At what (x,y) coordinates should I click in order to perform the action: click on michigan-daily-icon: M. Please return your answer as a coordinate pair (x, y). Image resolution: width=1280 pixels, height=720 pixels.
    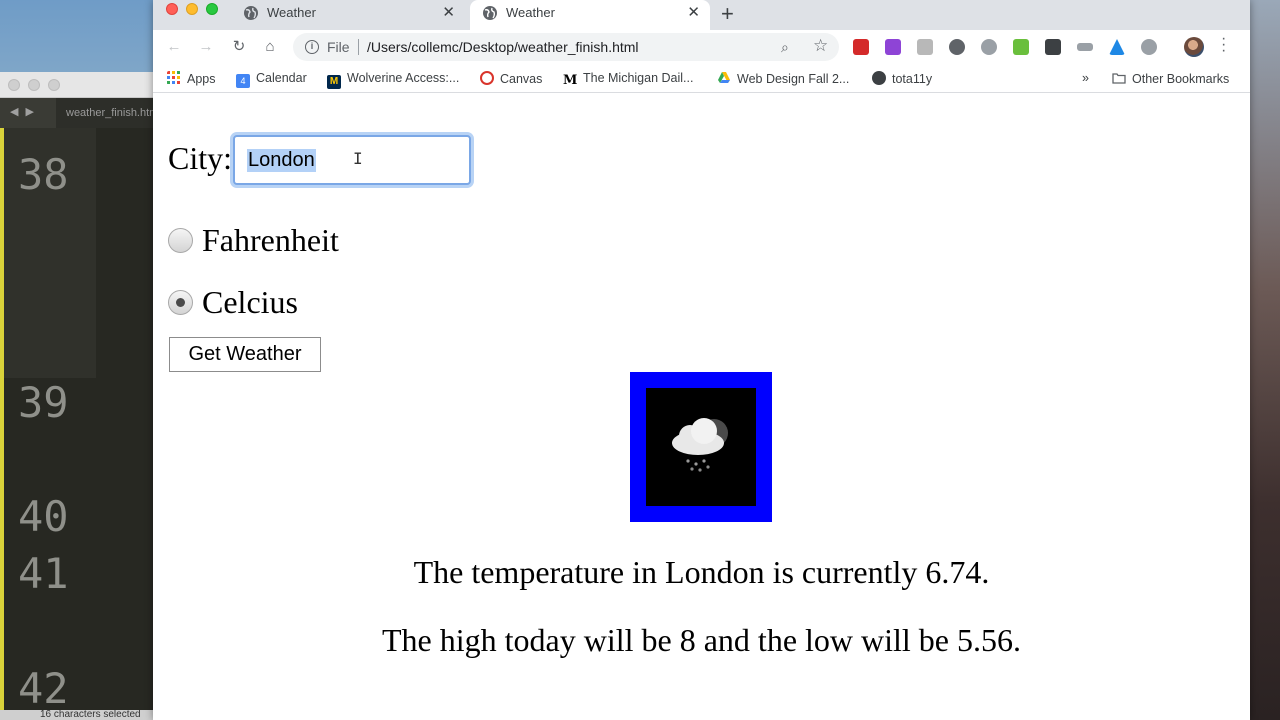
    Looking at the image, I should click on (570, 80).